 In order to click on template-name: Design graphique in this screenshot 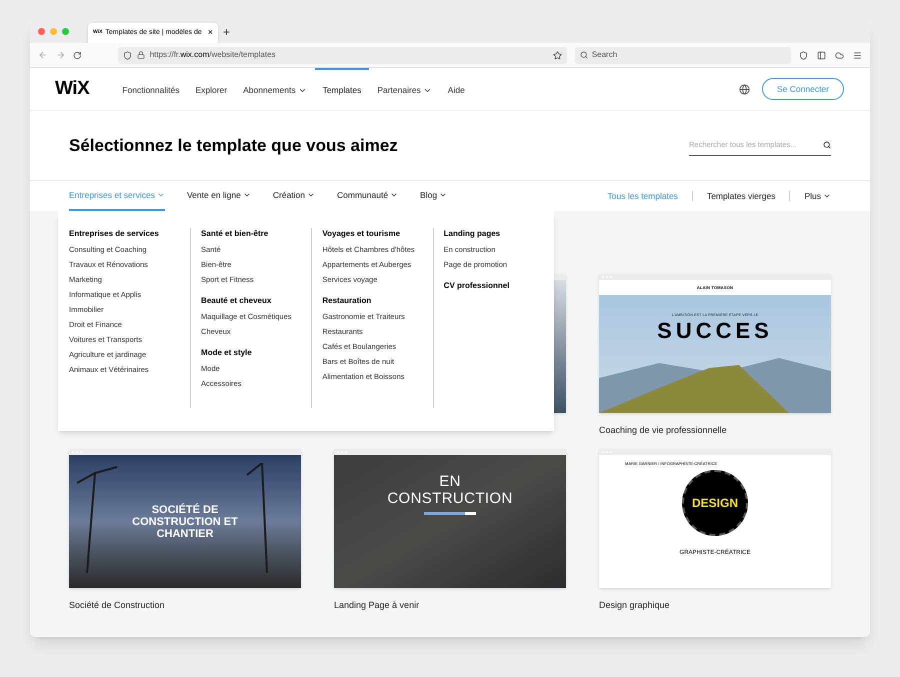, I will do `click(634, 606)`.